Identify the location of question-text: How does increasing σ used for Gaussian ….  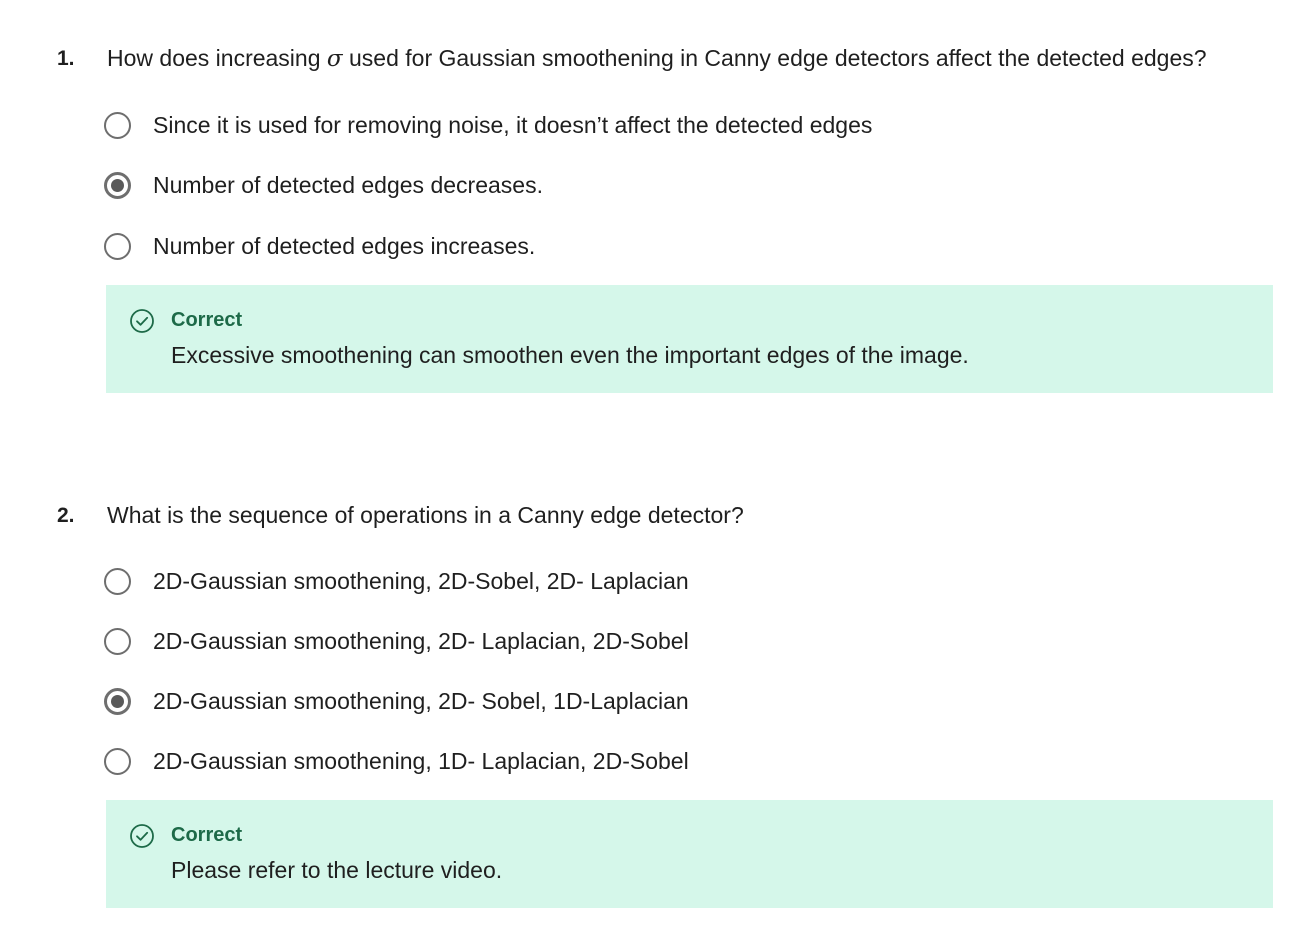
(657, 58).